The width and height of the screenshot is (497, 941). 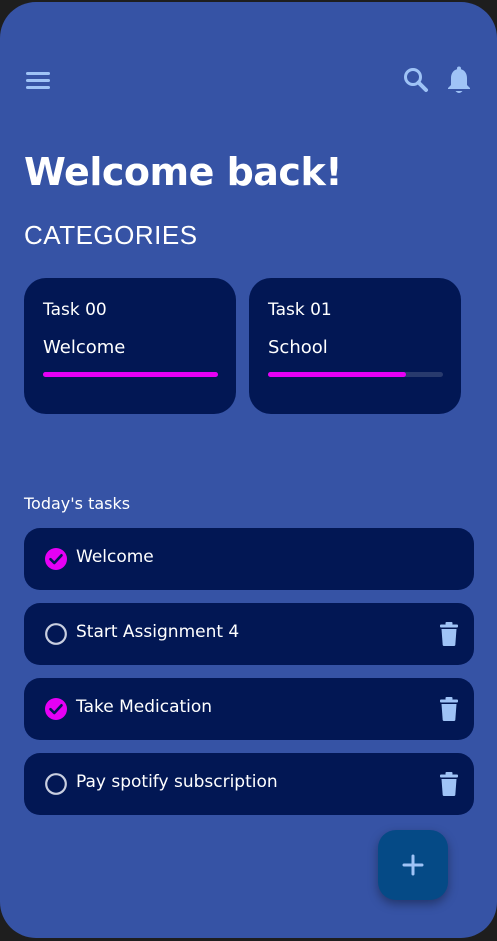 I want to click on task-label: Pay spotify subscription, so click(x=177, y=782).